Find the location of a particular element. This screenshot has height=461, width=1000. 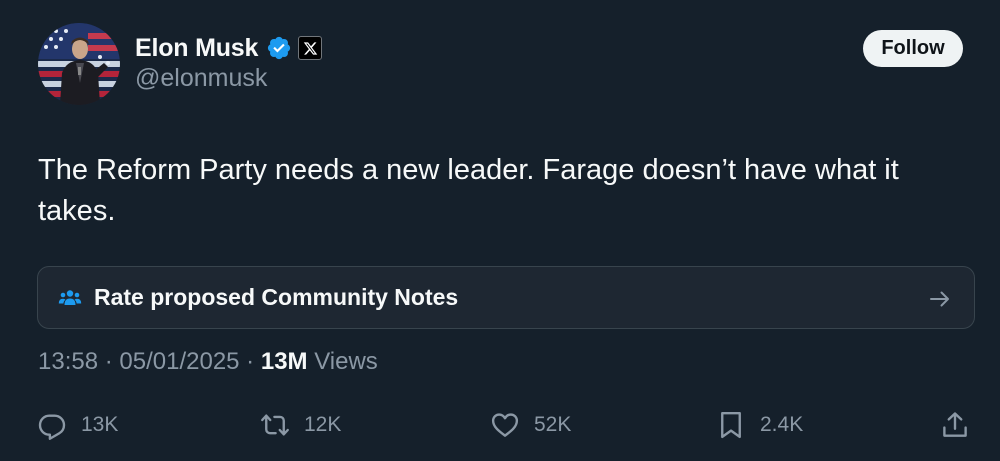

like-button: 52K is located at coordinates (530, 425).